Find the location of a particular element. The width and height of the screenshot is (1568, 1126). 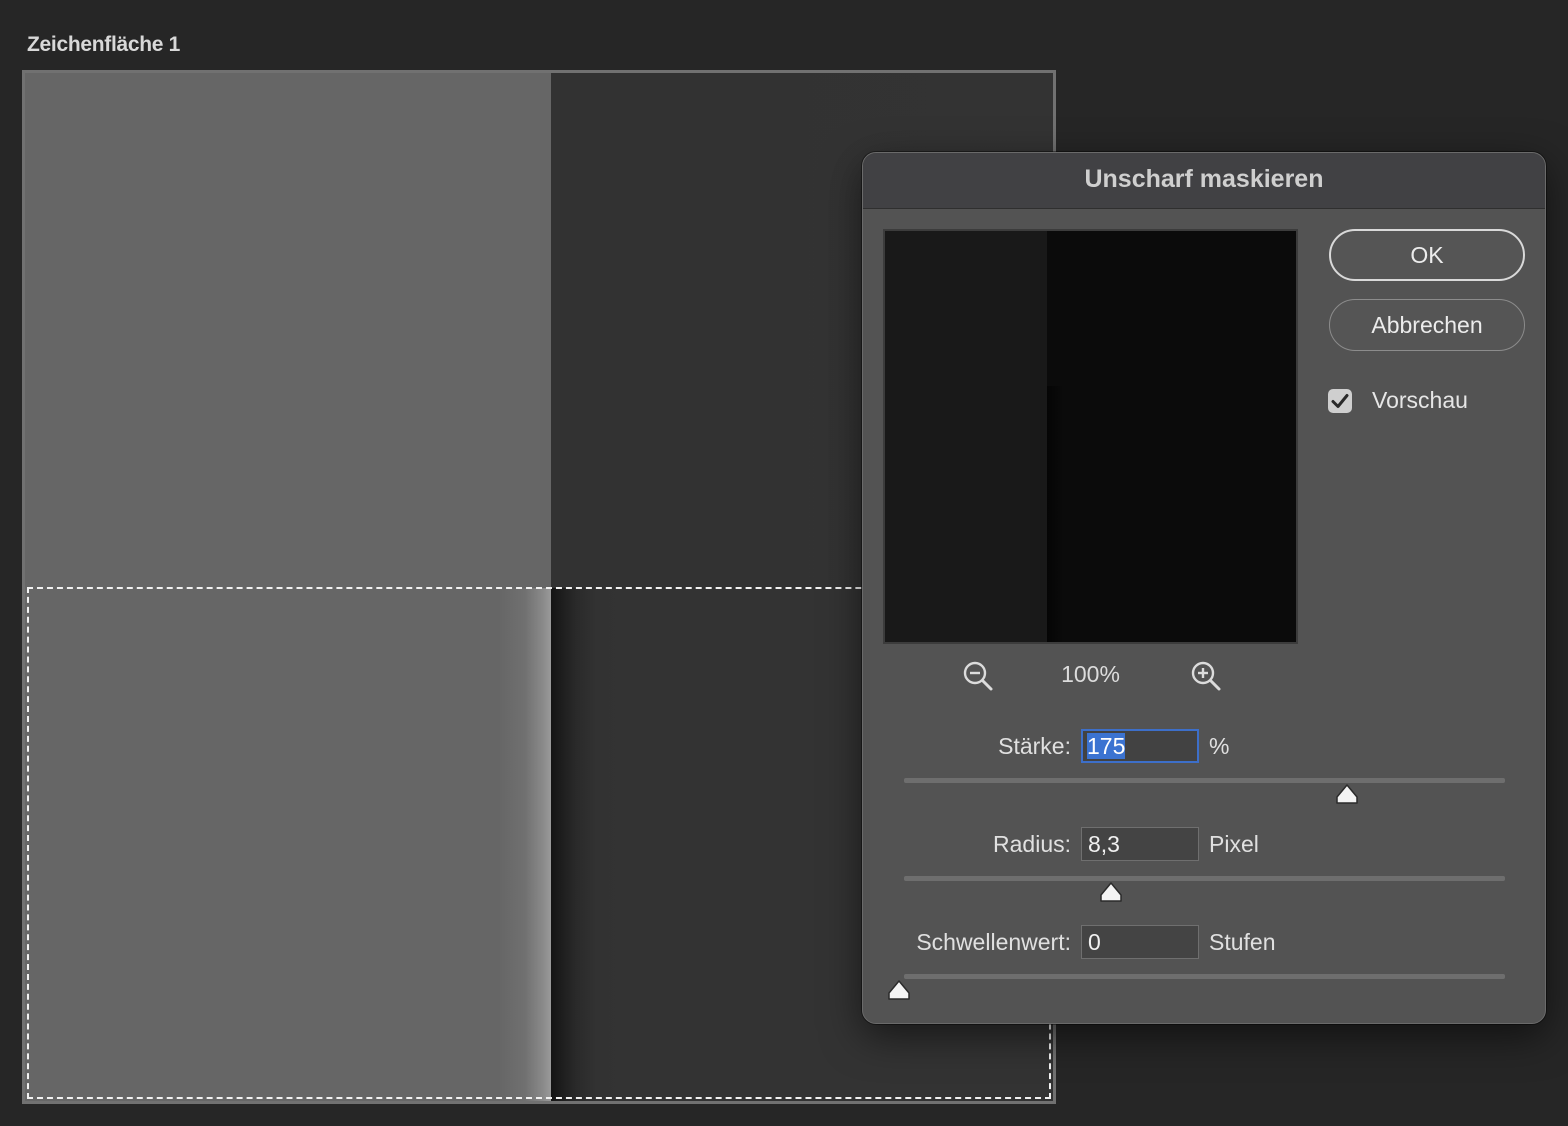

radius-input: 8,3 is located at coordinates (1140, 844).